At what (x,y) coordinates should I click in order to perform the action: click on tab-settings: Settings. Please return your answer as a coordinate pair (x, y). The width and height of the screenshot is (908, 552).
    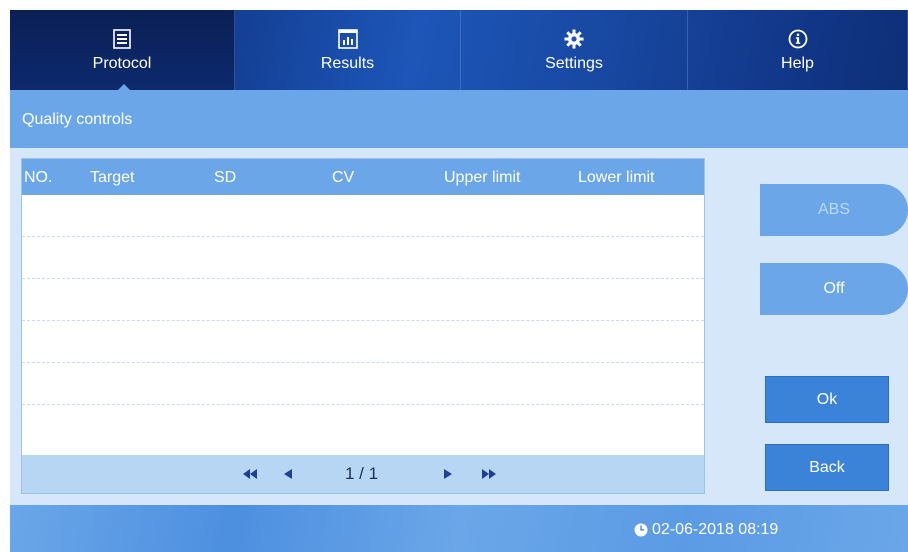
    Looking at the image, I should click on (574, 50).